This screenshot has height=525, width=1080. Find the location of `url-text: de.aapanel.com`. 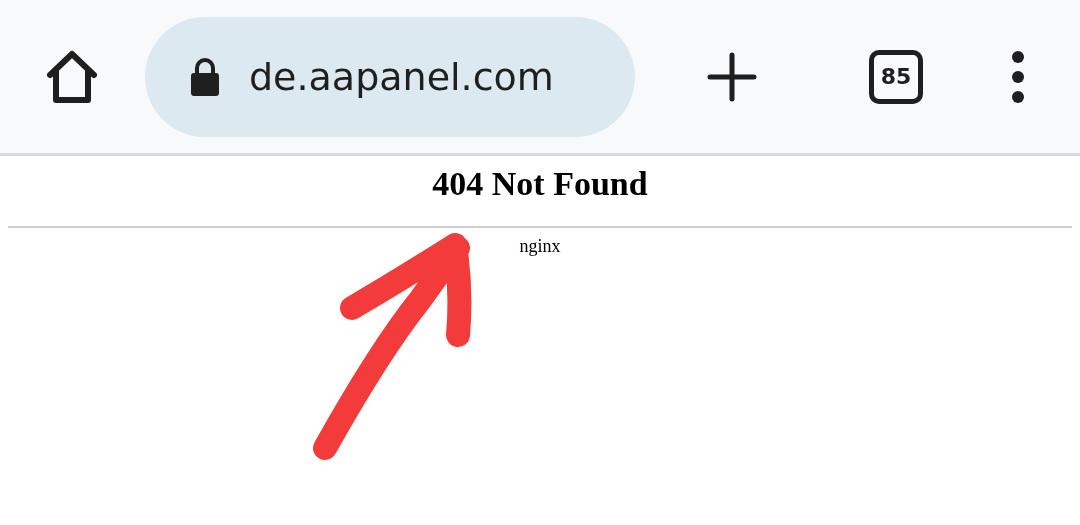

url-text: de.aapanel.com is located at coordinates (401, 76).